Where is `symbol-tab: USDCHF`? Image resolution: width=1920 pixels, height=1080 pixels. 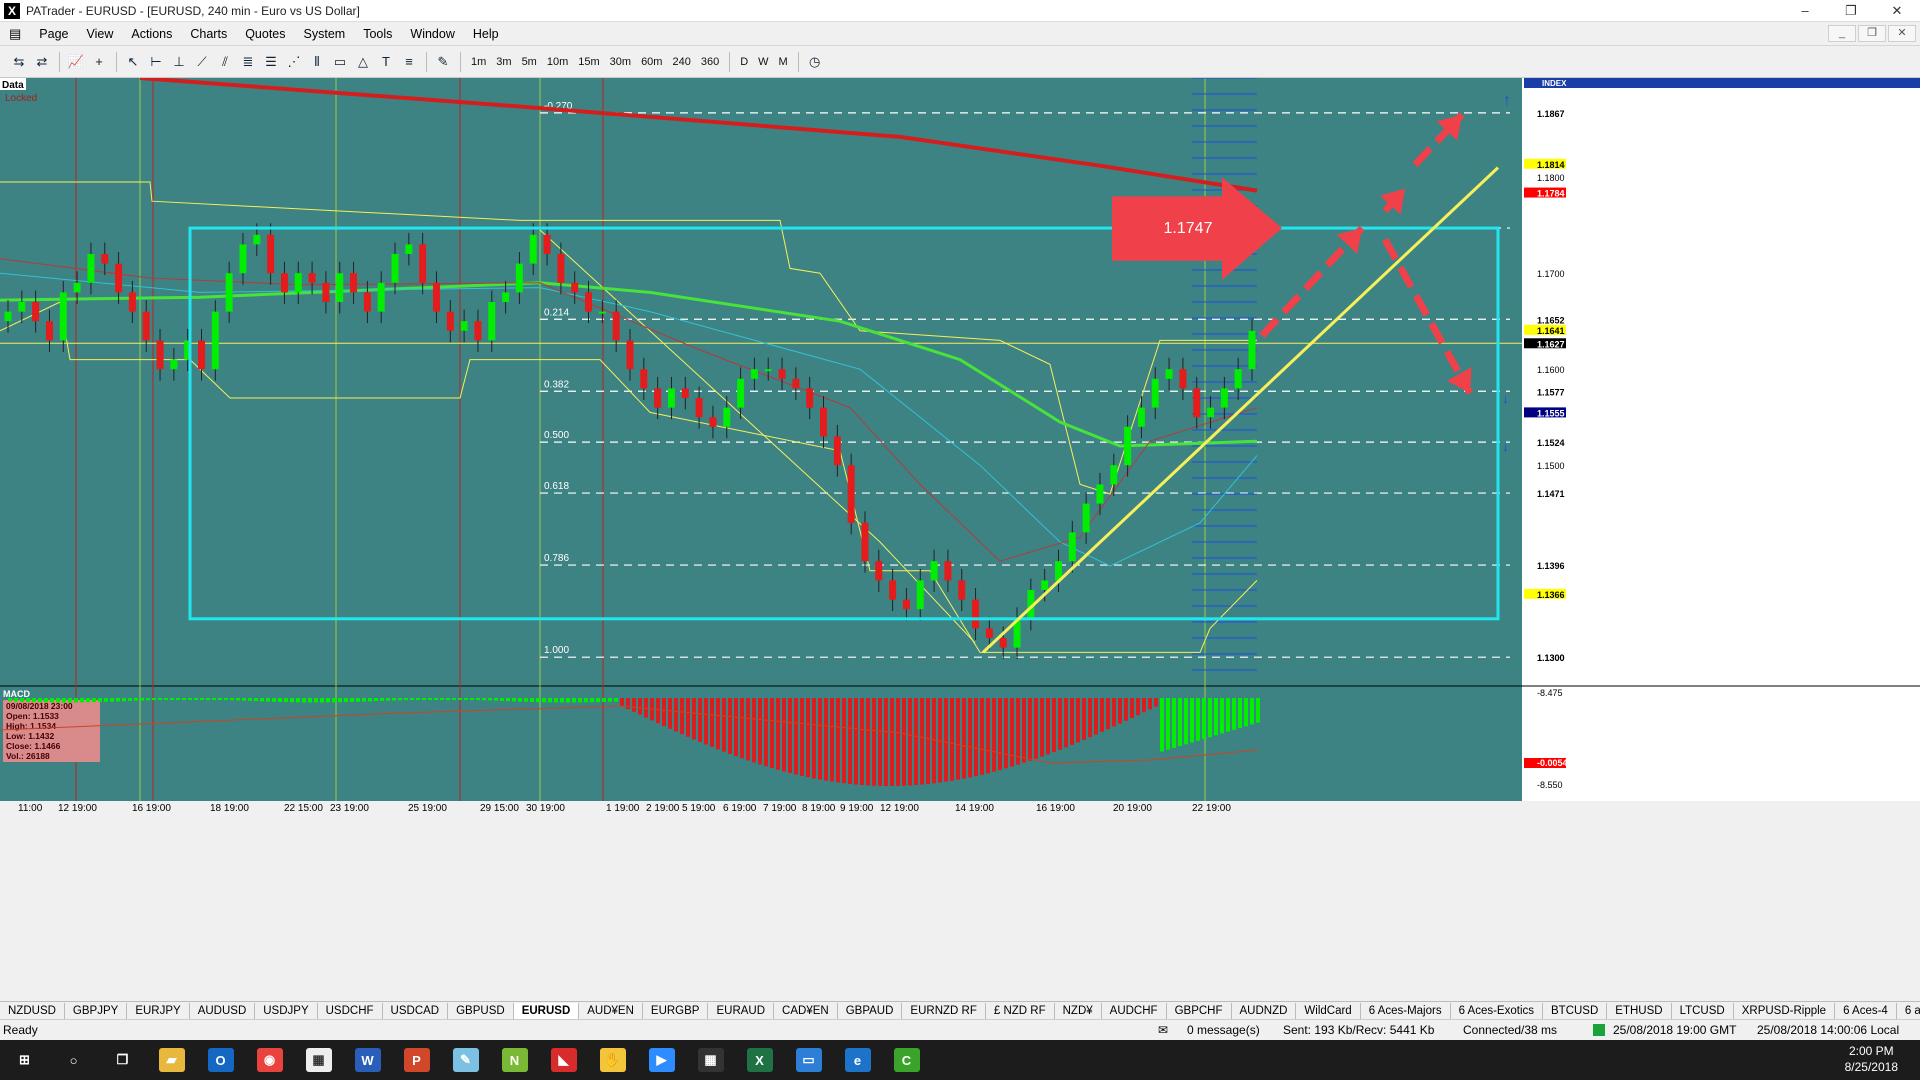 symbol-tab: USDCHF is located at coordinates (350, 1010).